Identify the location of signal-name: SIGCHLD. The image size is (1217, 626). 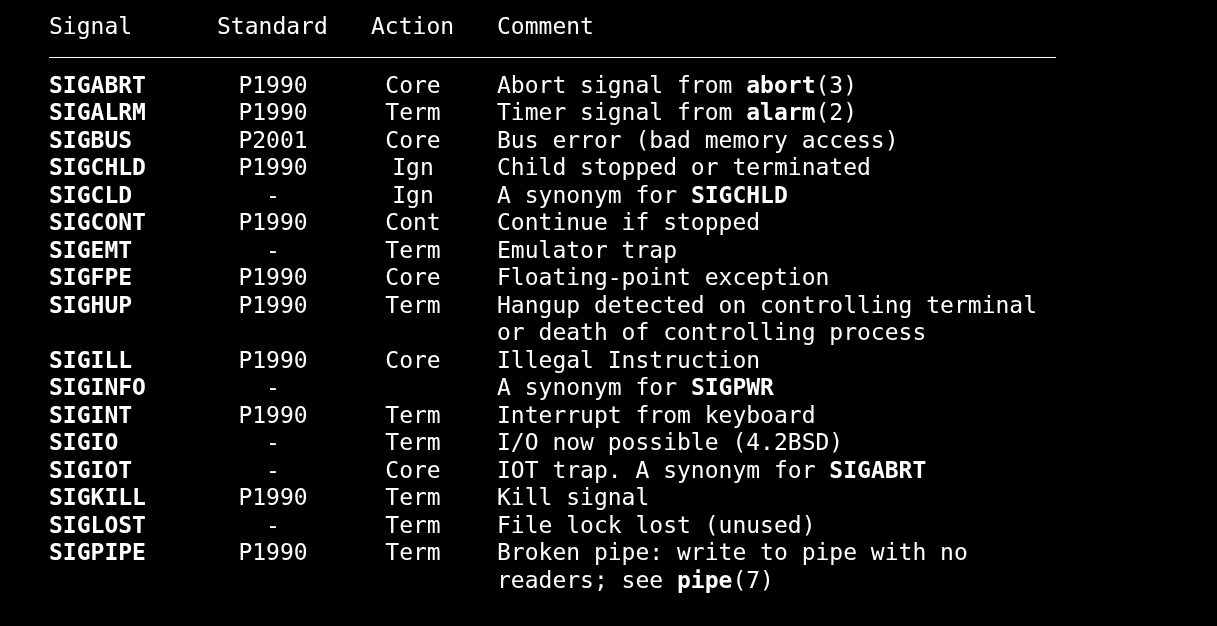
(97, 167).